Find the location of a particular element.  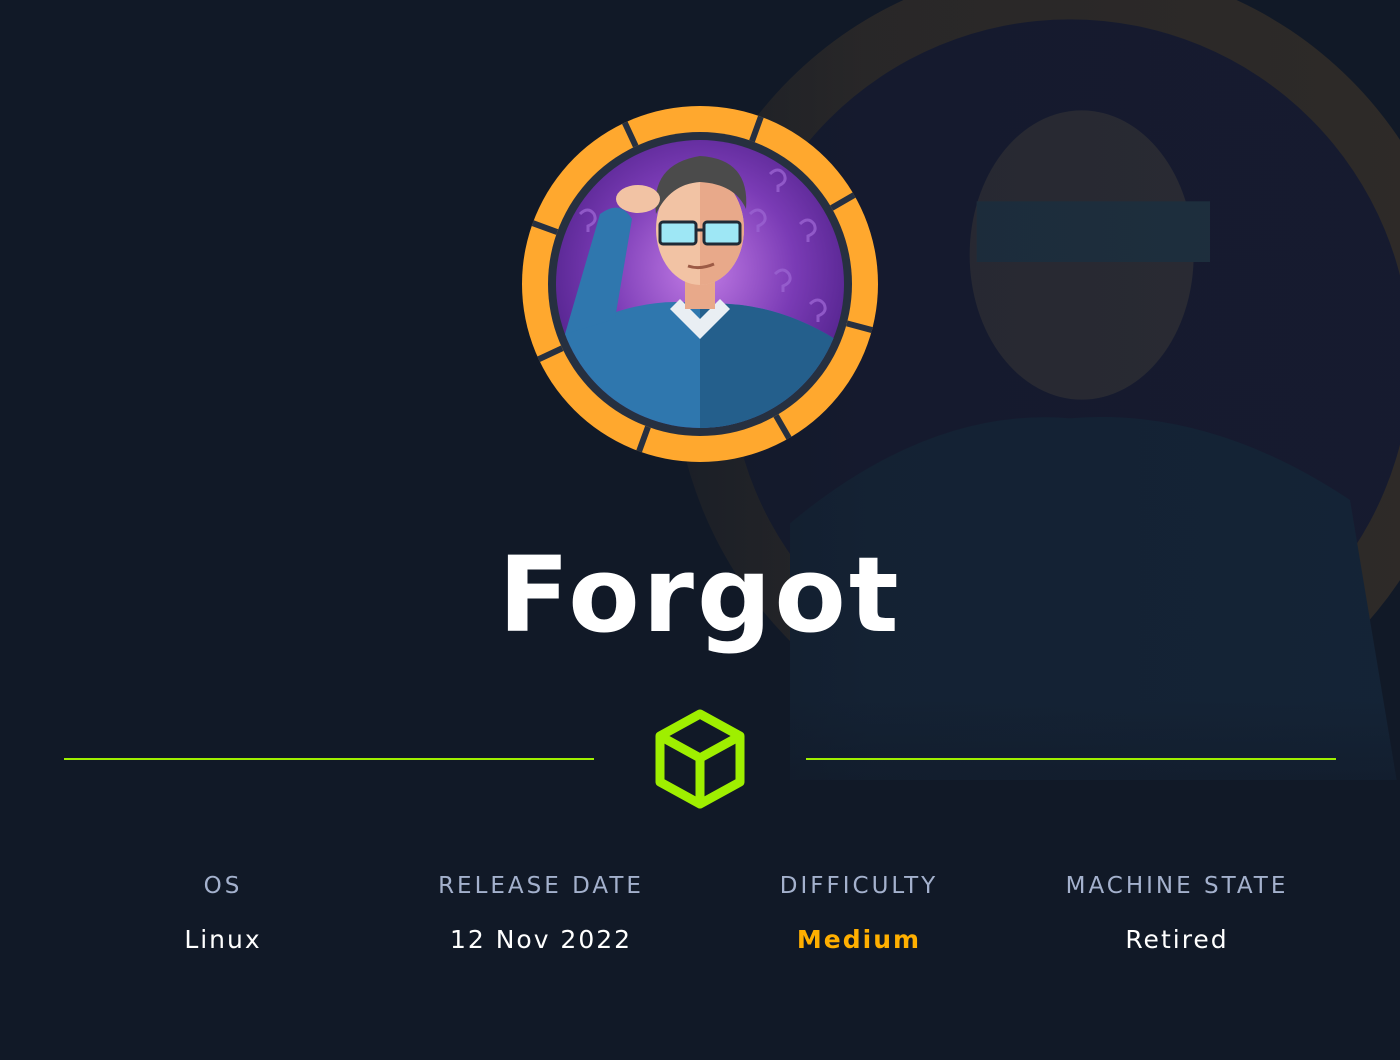

stat-difficulty: DIFFICULTY Medium is located at coordinates (859, 913).